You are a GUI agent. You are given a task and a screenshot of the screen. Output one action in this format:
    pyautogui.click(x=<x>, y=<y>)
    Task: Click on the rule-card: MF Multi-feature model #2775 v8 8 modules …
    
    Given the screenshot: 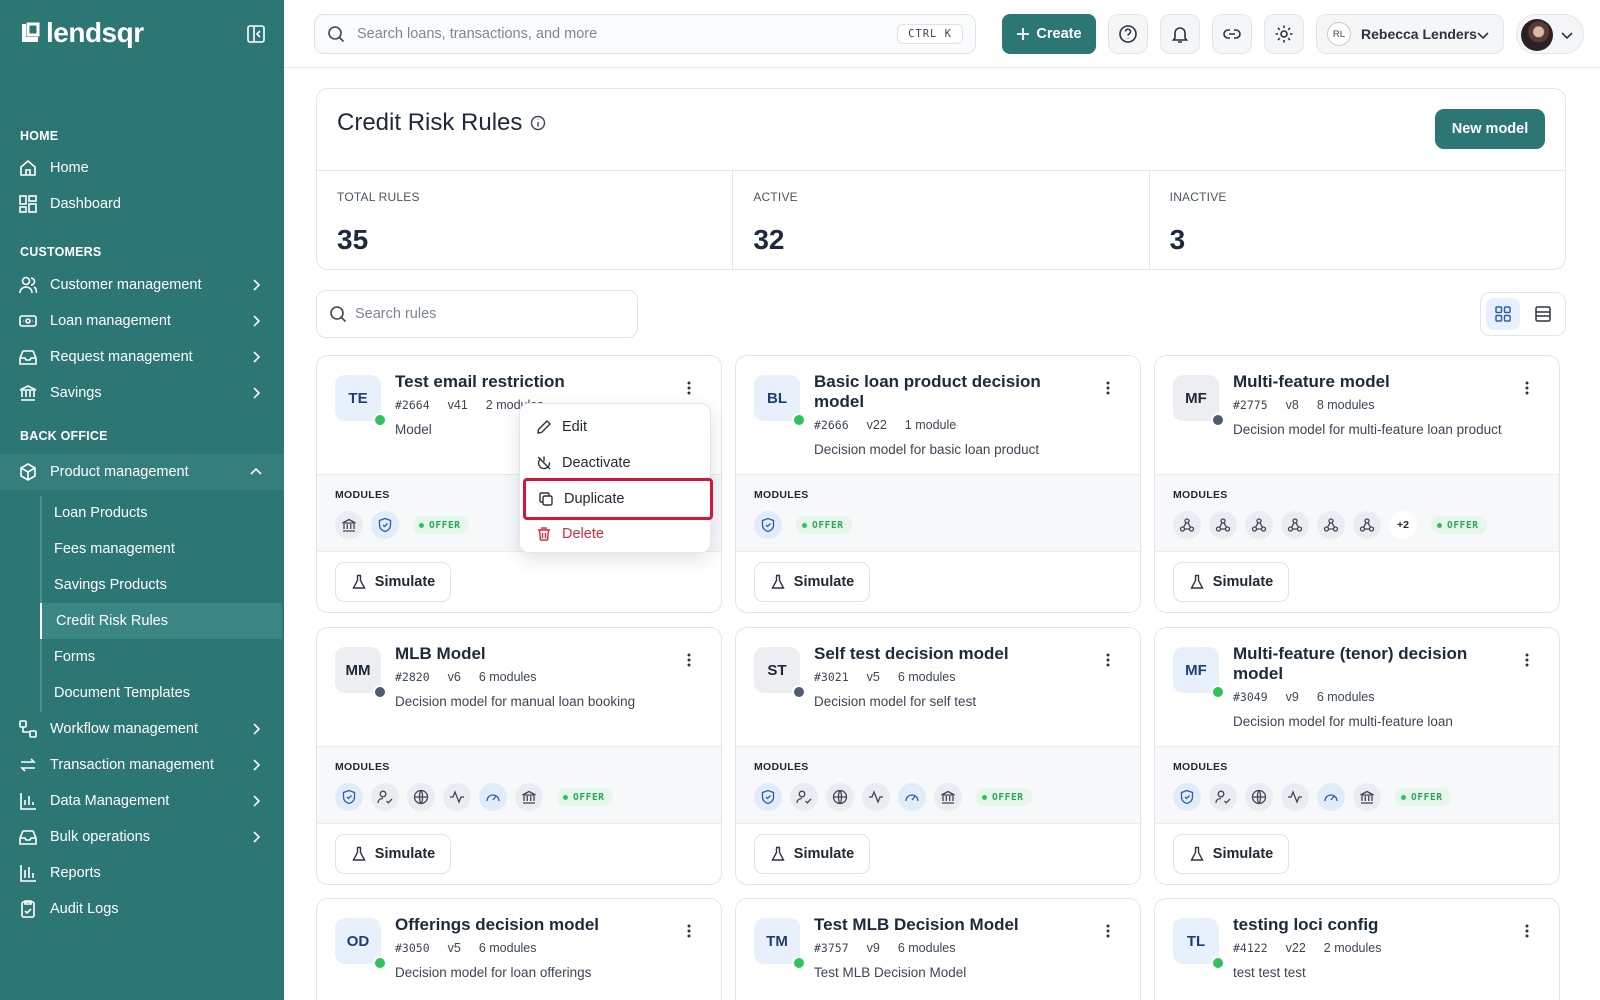 What is the action you would take?
    pyautogui.click(x=1357, y=484)
    